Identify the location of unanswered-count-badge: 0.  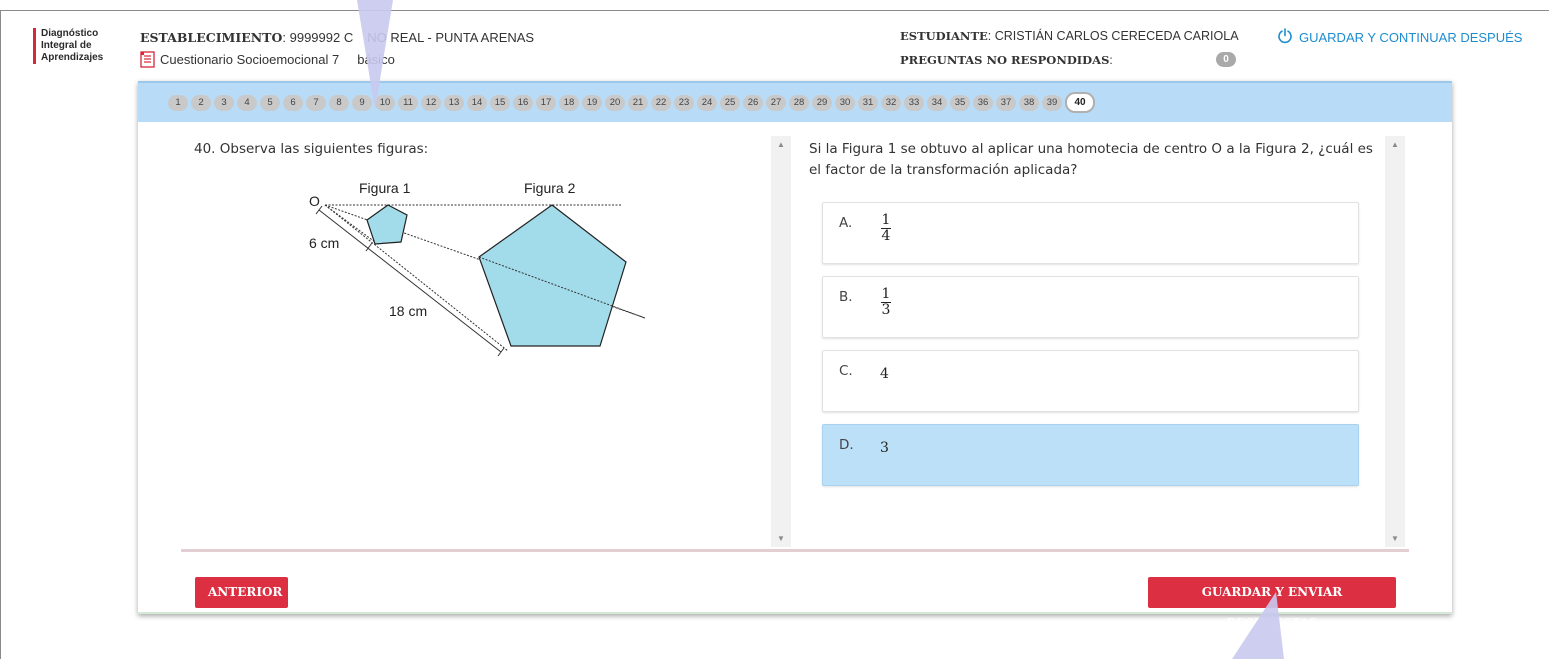
(1226, 59).